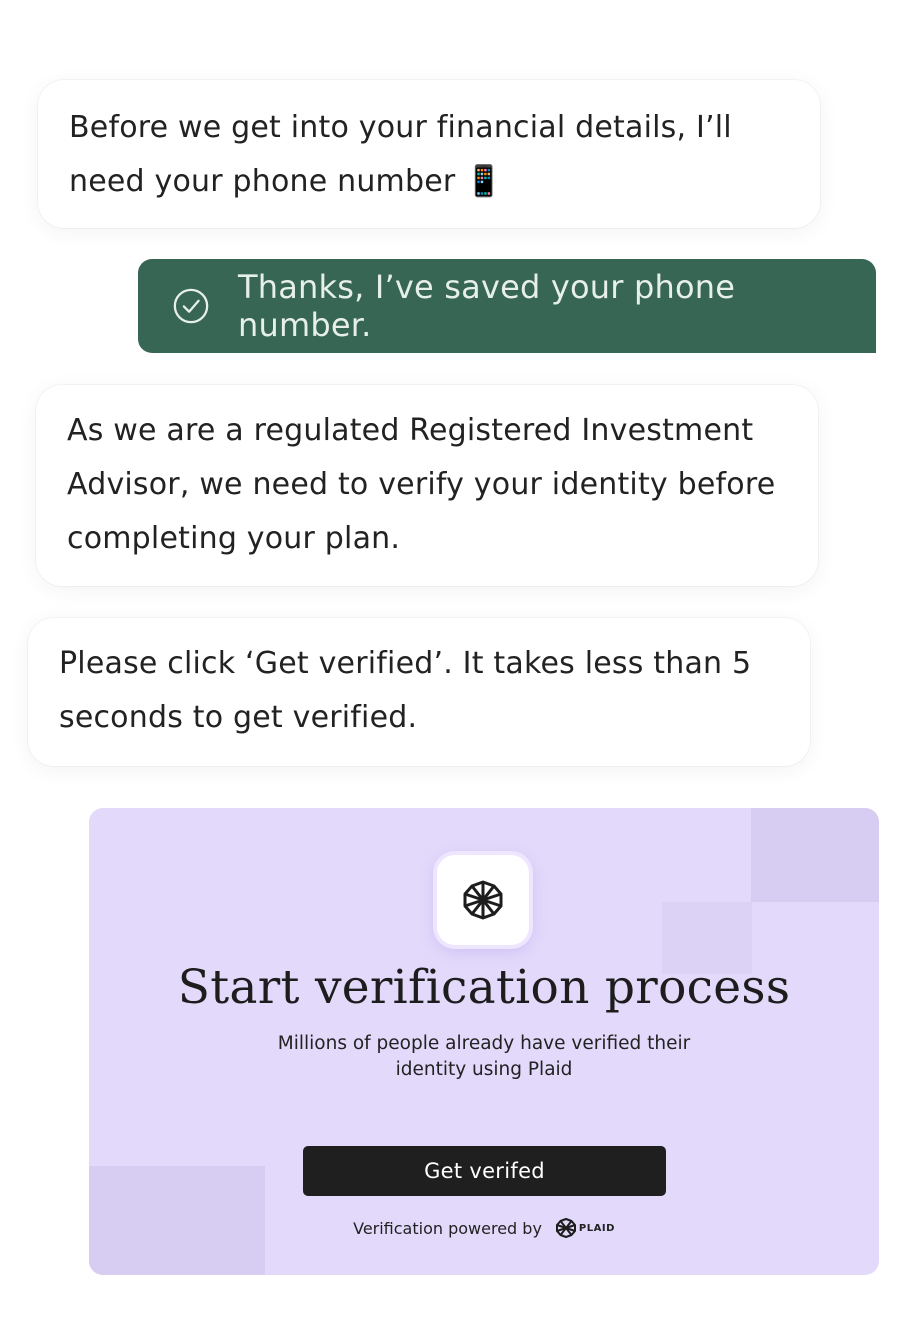 This screenshot has width=914, height=1328. I want to click on decorative-square, so click(815, 855).